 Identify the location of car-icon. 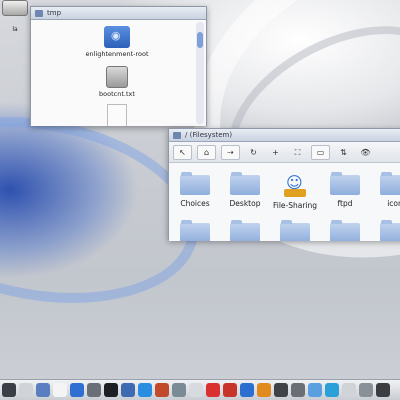
(213, 390).